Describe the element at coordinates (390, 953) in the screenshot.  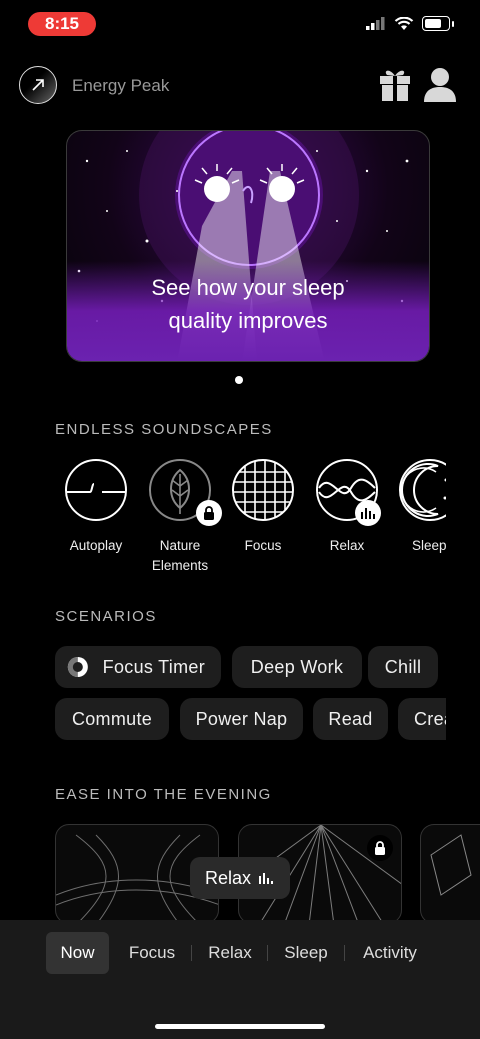
I see `tab-activity: Activity` at that location.